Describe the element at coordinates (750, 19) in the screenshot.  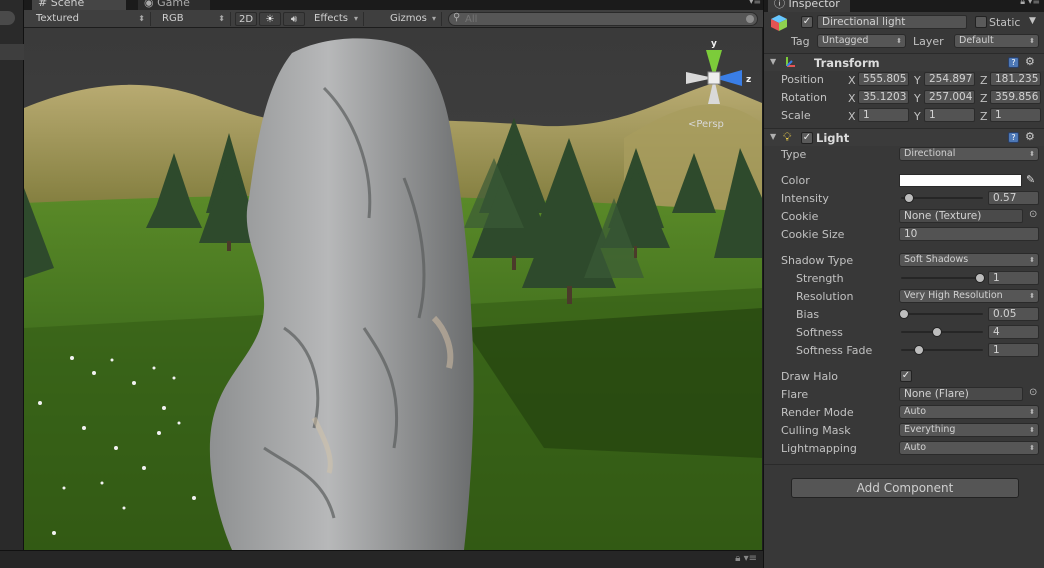
I see `clear-search-icon` at that location.